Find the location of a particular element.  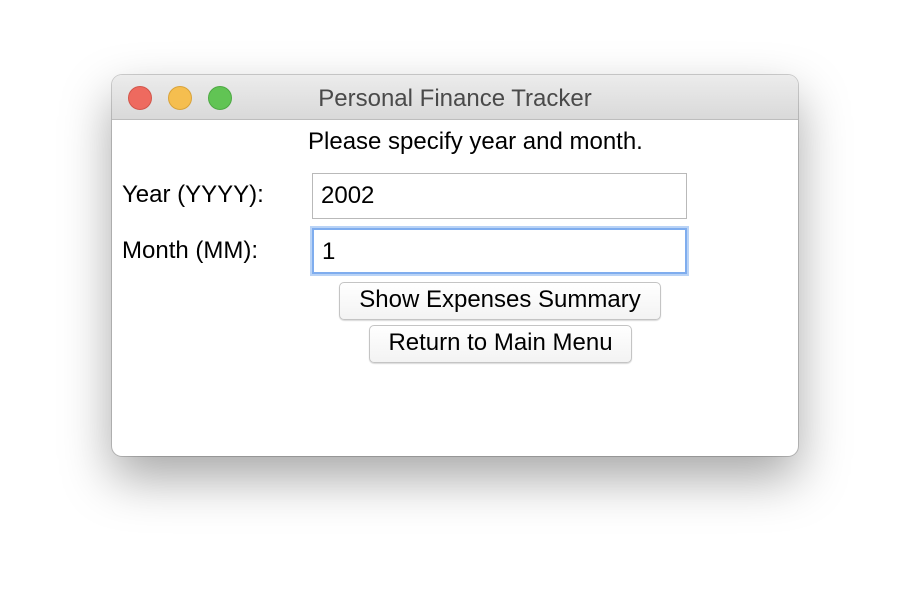

year-label: Year (YYYY): is located at coordinates (193, 194).